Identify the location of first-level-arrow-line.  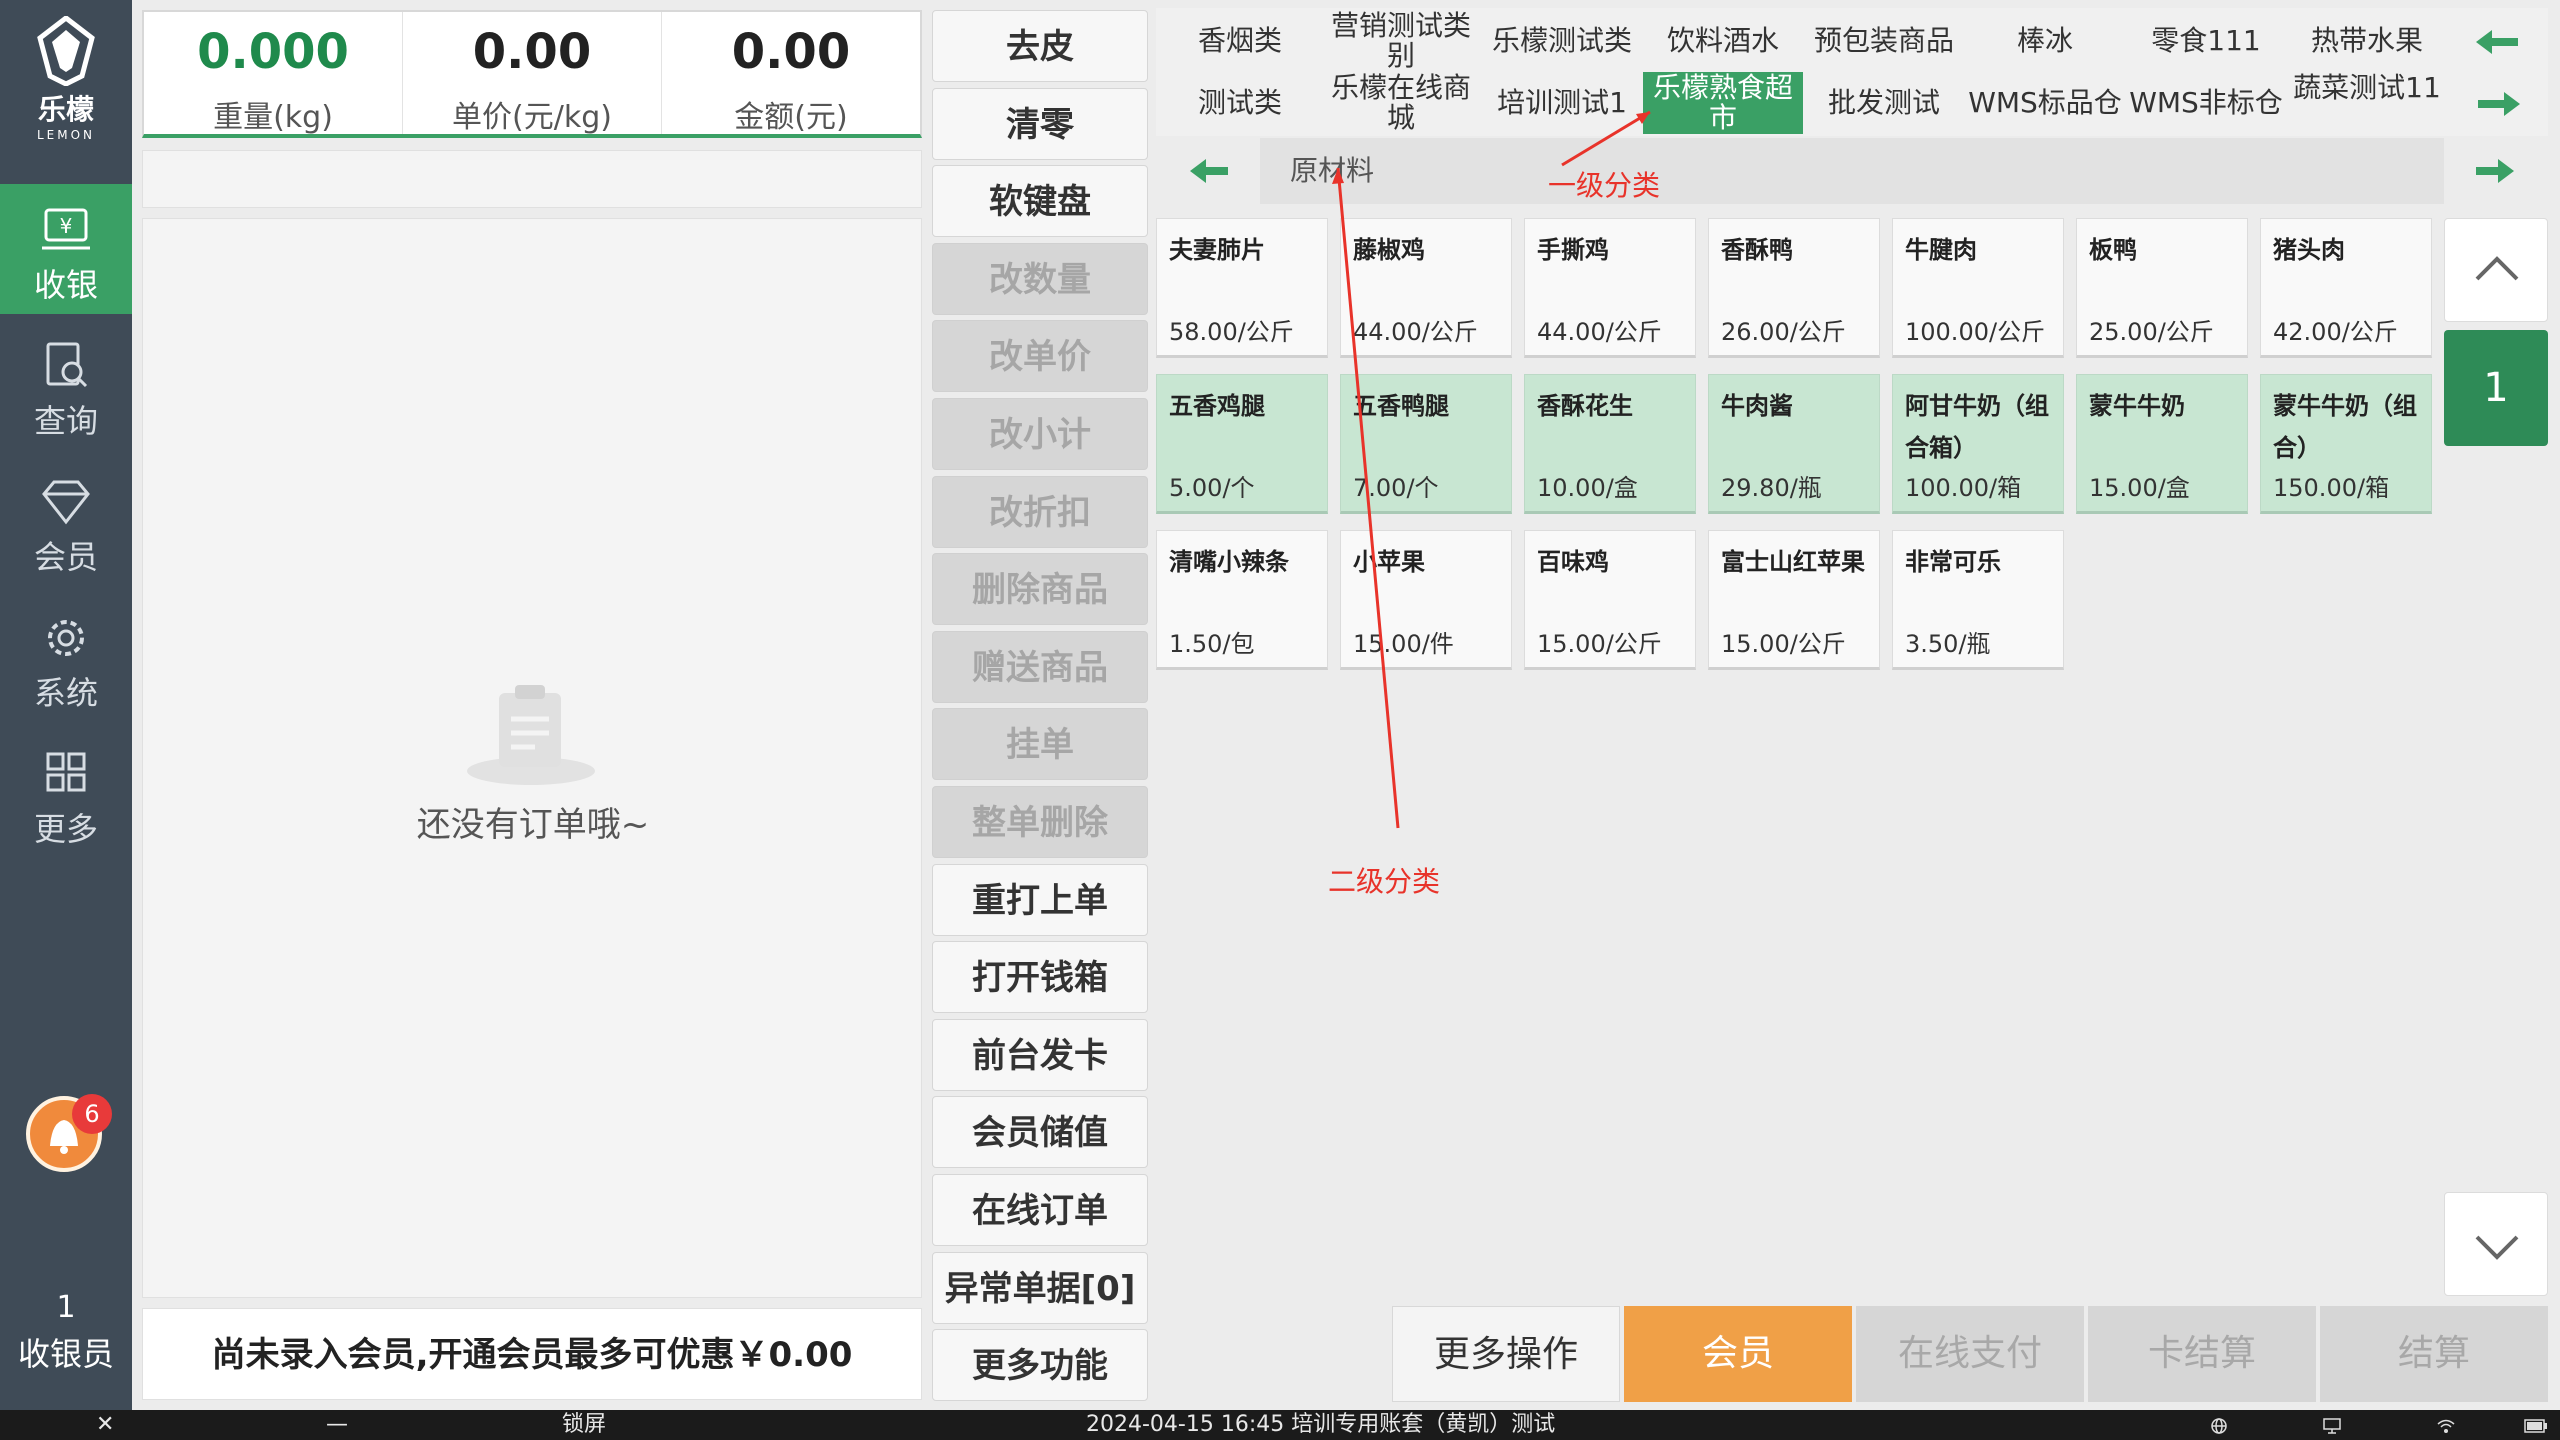
(1606, 138).